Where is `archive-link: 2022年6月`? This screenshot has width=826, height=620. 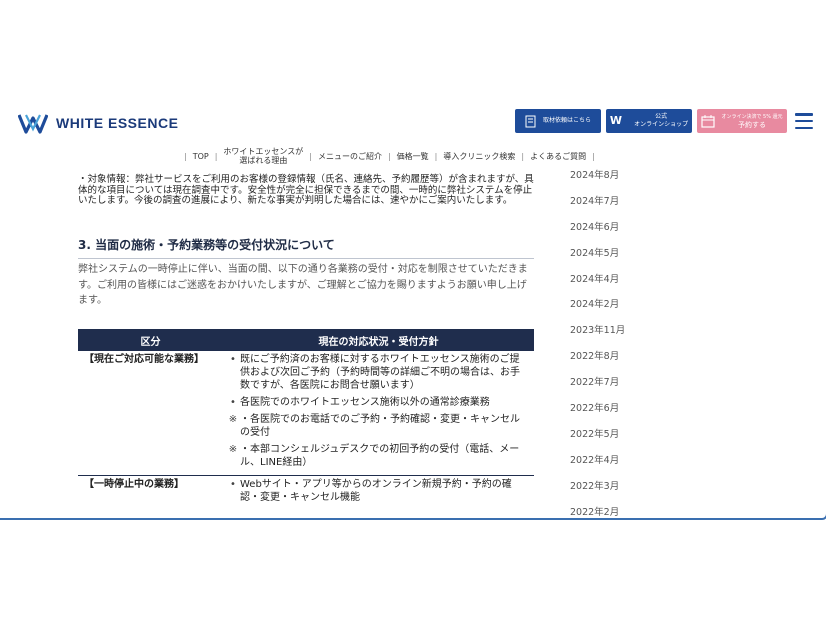
archive-link: 2022年6月 is located at coordinates (597, 414).